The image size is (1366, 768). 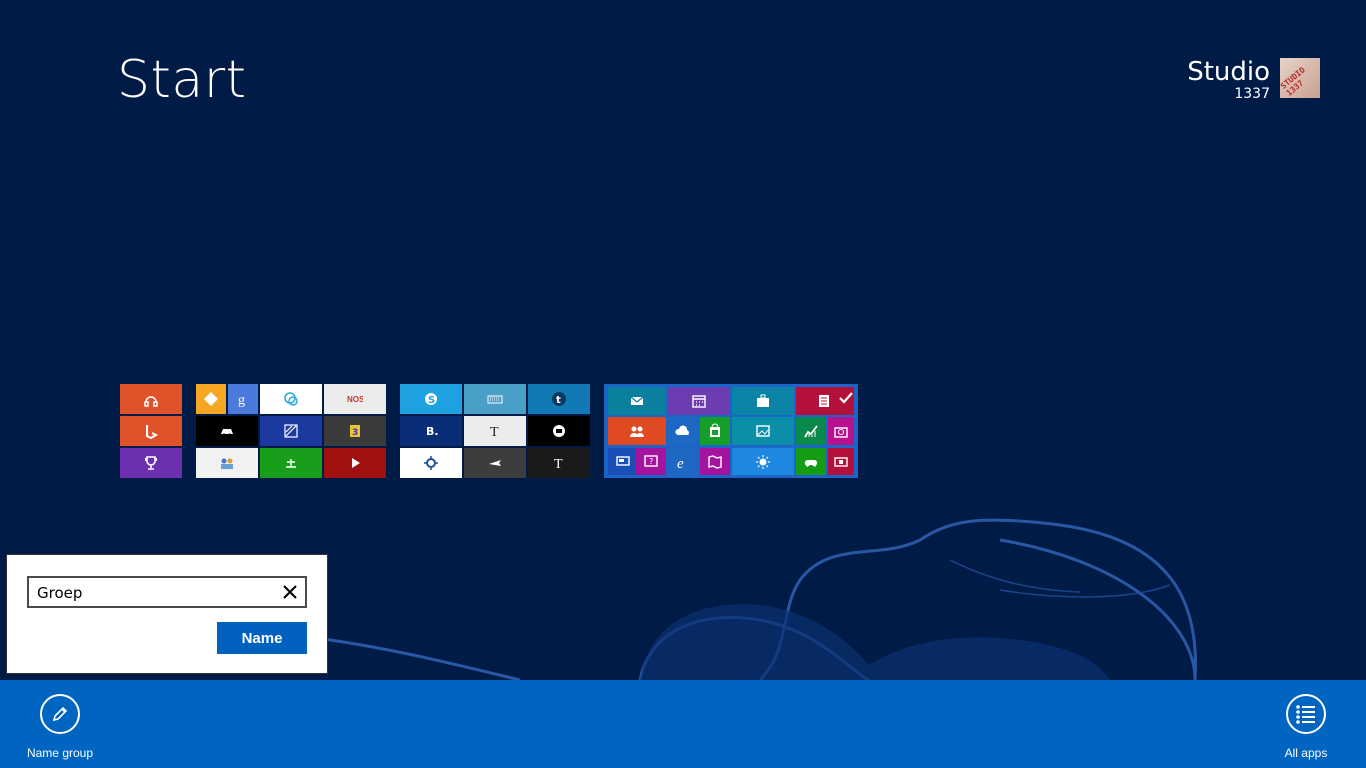 What do you see at coordinates (262, 638) in the screenshot?
I see `name-button: Name` at bounding box center [262, 638].